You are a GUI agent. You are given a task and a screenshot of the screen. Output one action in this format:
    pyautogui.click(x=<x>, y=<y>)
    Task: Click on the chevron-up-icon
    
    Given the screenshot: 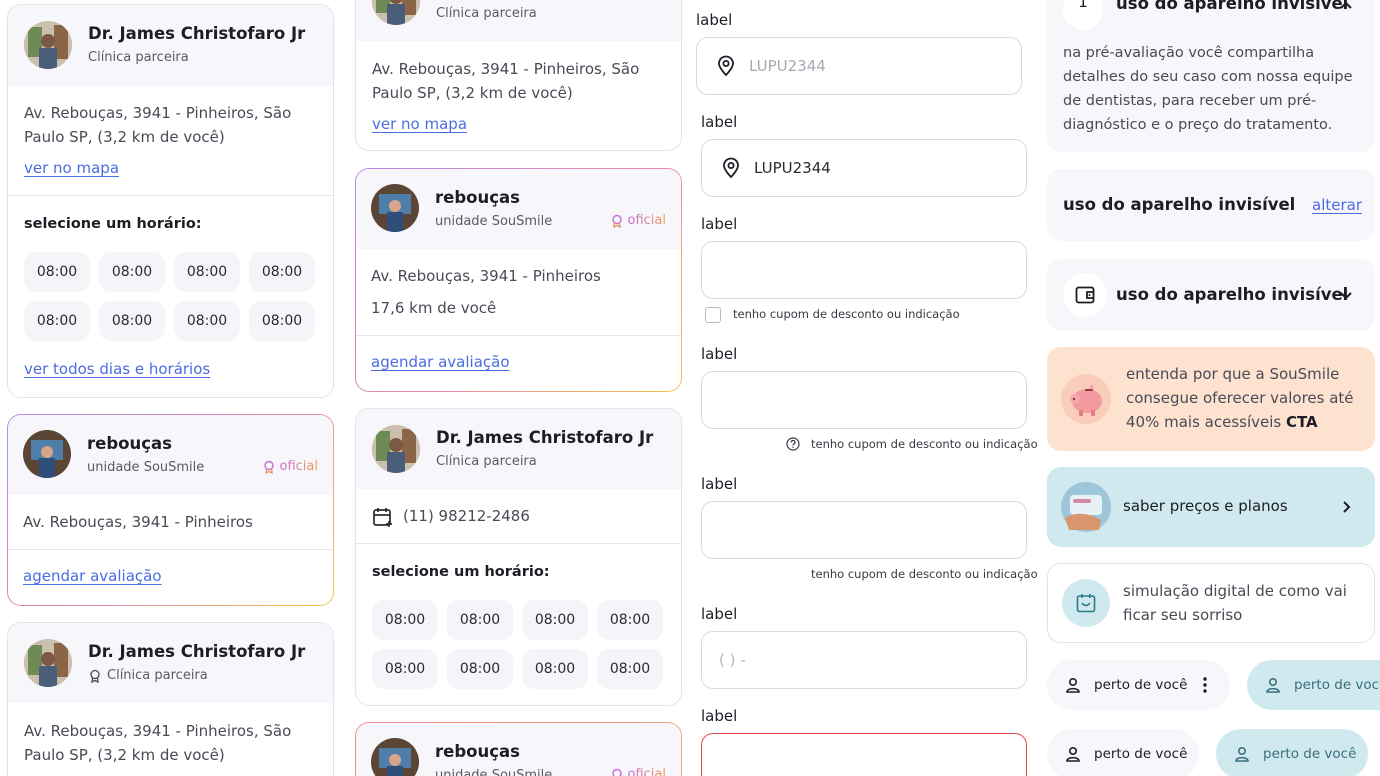 What is the action you would take?
    pyautogui.click(x=1346, y=7)
    